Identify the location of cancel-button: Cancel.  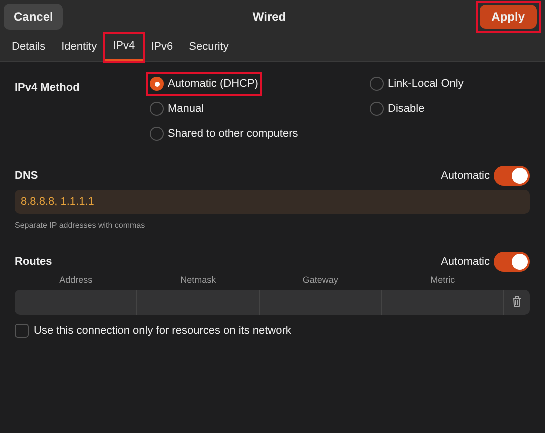
(34, 17).